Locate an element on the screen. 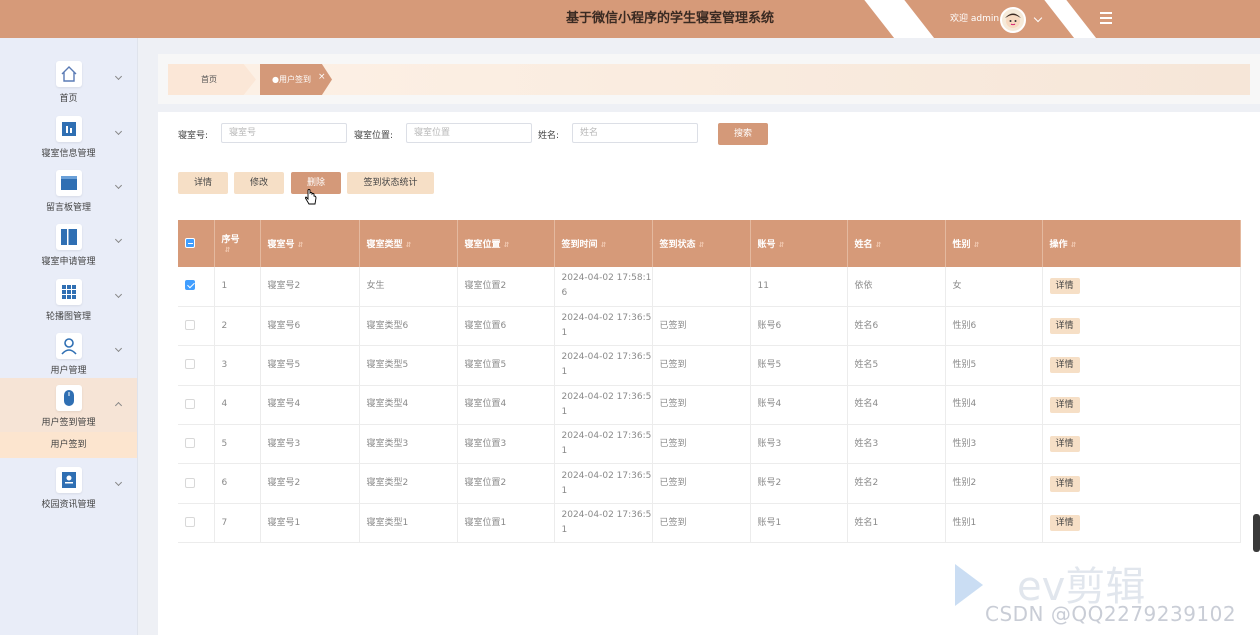 Image resolution: width=1260 pixels, height=635 pixels. time-line1: 2024-04-02 17:58:1 is located at coordinates (606, 278).